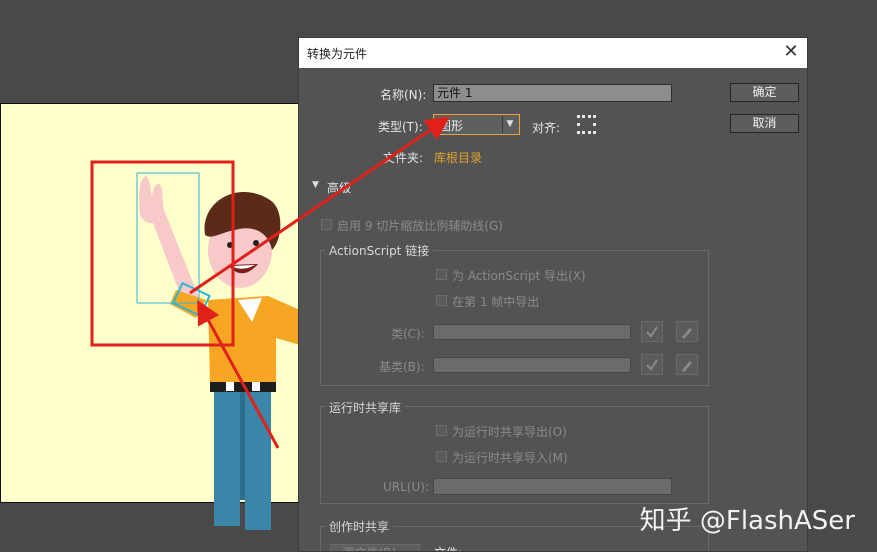 This screenshot has height=552, width=877. Describe the element at coordinates (476, 124) in the screenshot. I see `type-select: 图形 ▼` at that location.